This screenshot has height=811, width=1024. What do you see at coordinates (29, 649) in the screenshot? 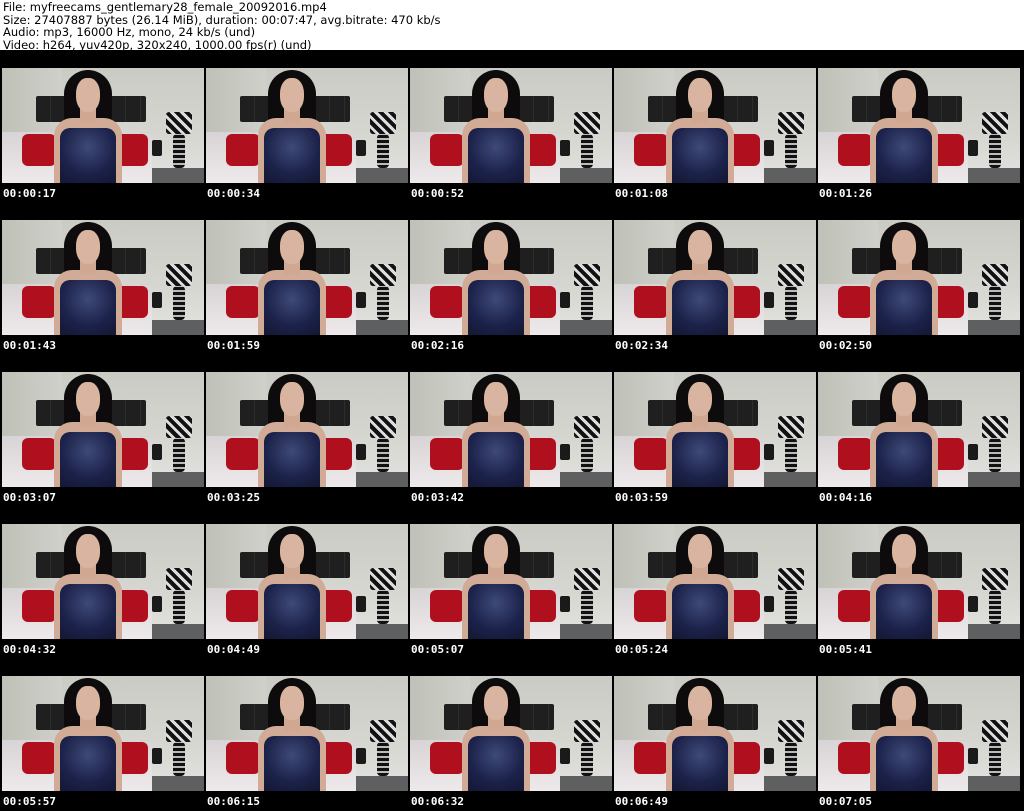
I see `frame-timestamp: 00:04:32` at bounding box center [29, 649].